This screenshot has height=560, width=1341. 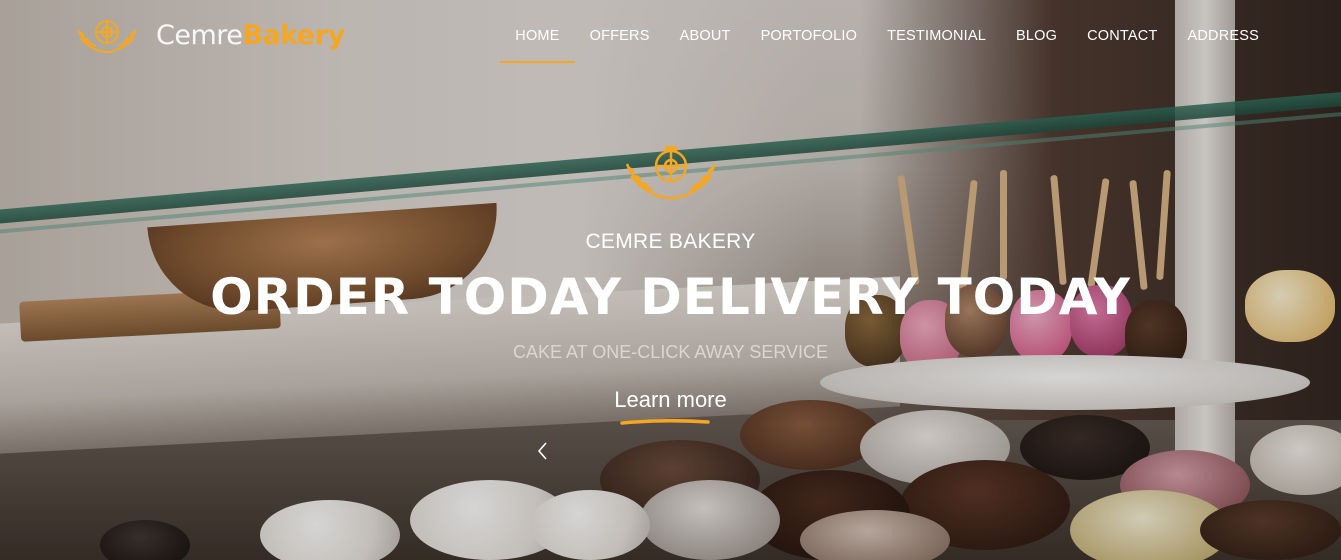 I want to click on hero-subtitle: CEMRE BAKERY, so click(x=670, y=241).